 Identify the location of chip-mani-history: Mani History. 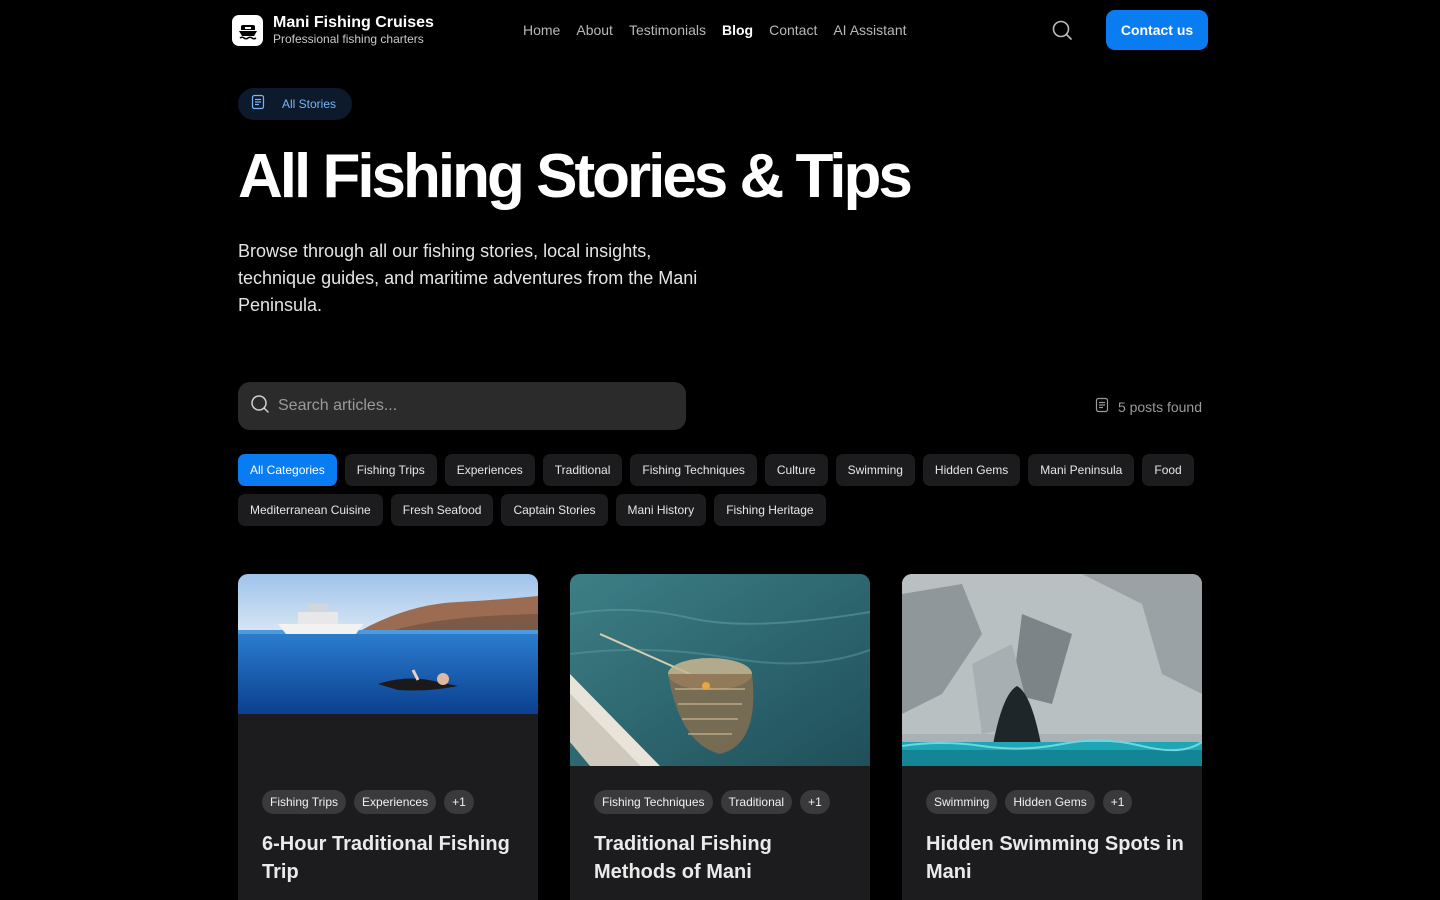
(661, 510).